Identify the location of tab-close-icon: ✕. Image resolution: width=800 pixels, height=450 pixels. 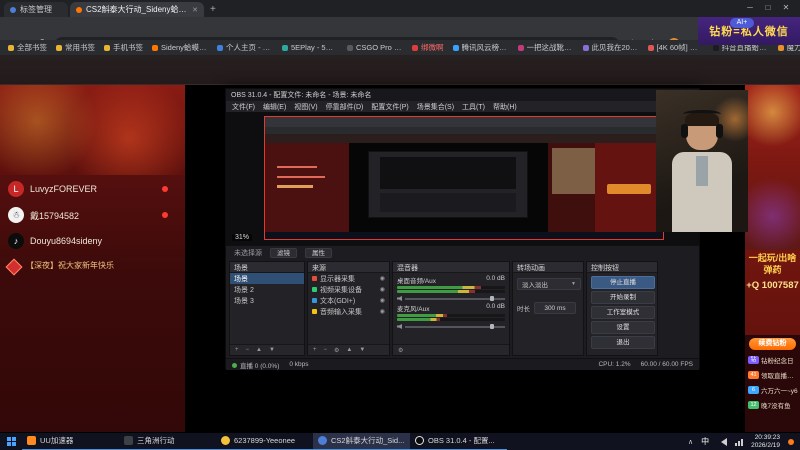
(195, 10).